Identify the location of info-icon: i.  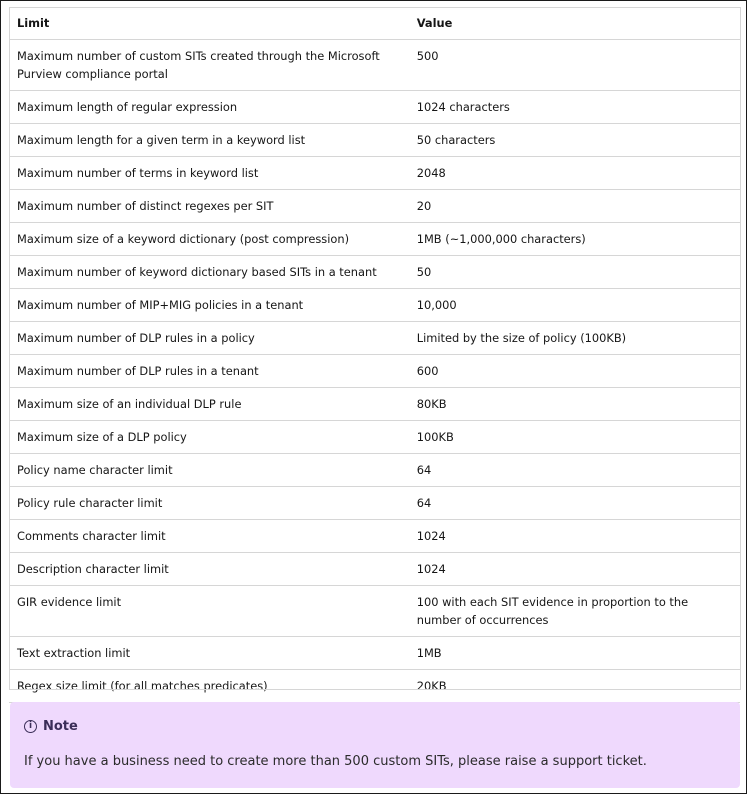
(30, 726).